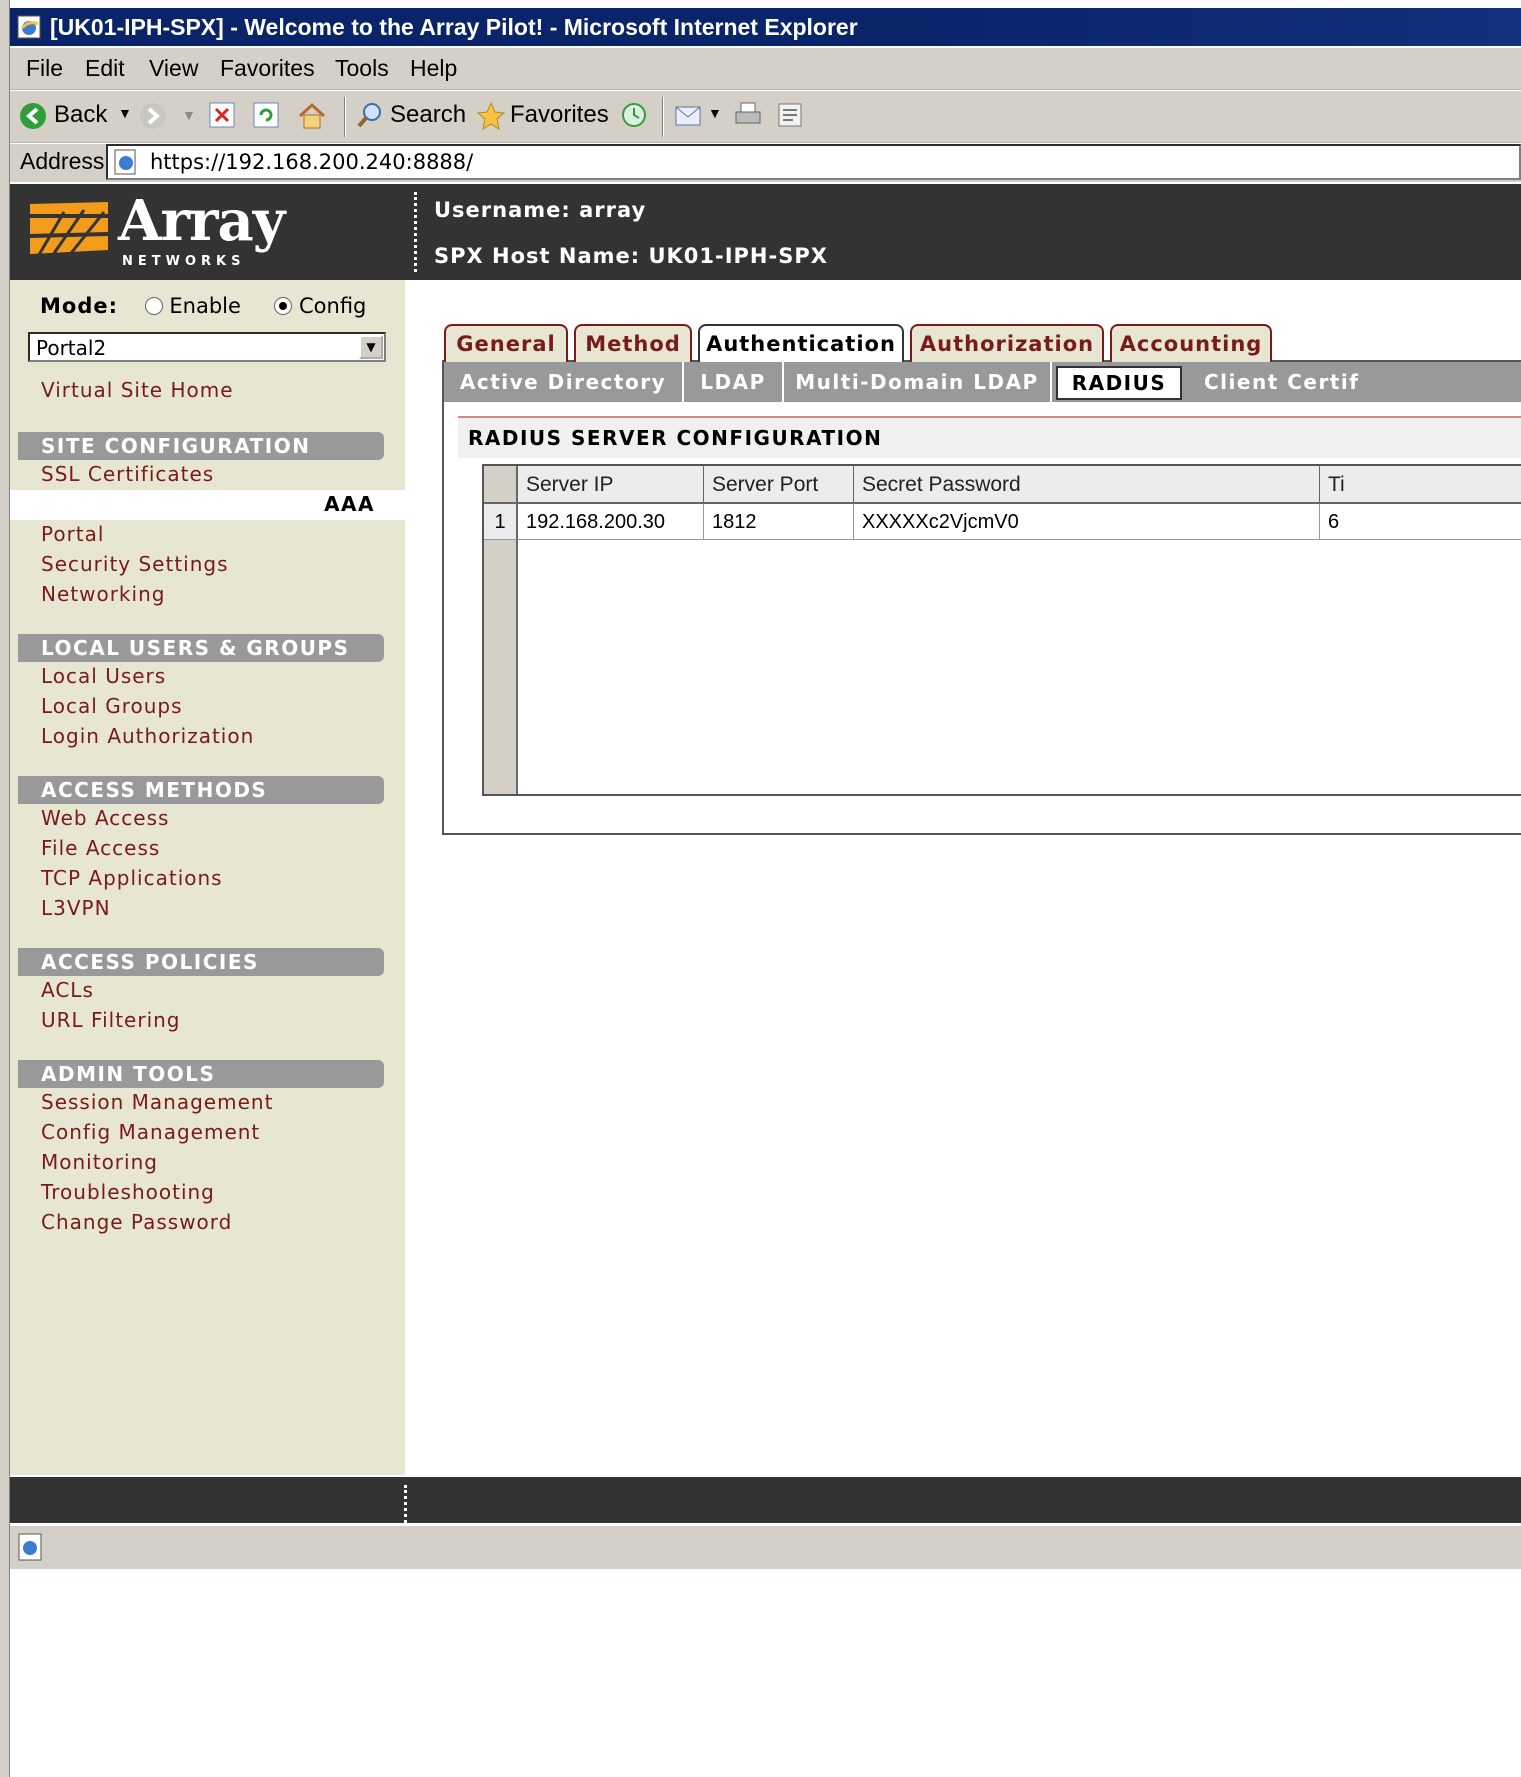 This screenshot has width=1521, height=1777. What do you see at coordinates (44, 68) in the screenshot?
I see `menu-file: File` at bounding box center [44, 68].